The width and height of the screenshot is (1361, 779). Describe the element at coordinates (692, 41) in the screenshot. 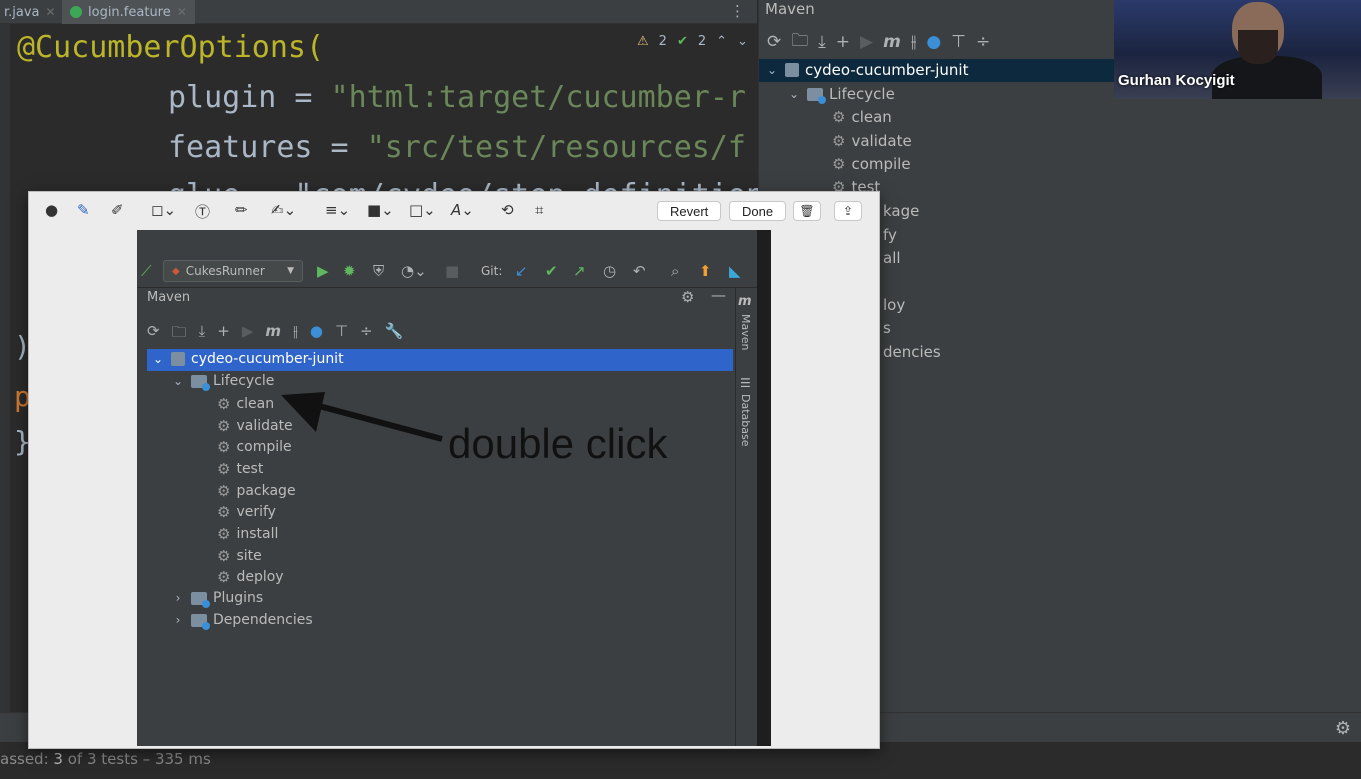

I see `inspection-widget: ⚠ 2 ✔ 2 ⌃ ⌄` at that location.